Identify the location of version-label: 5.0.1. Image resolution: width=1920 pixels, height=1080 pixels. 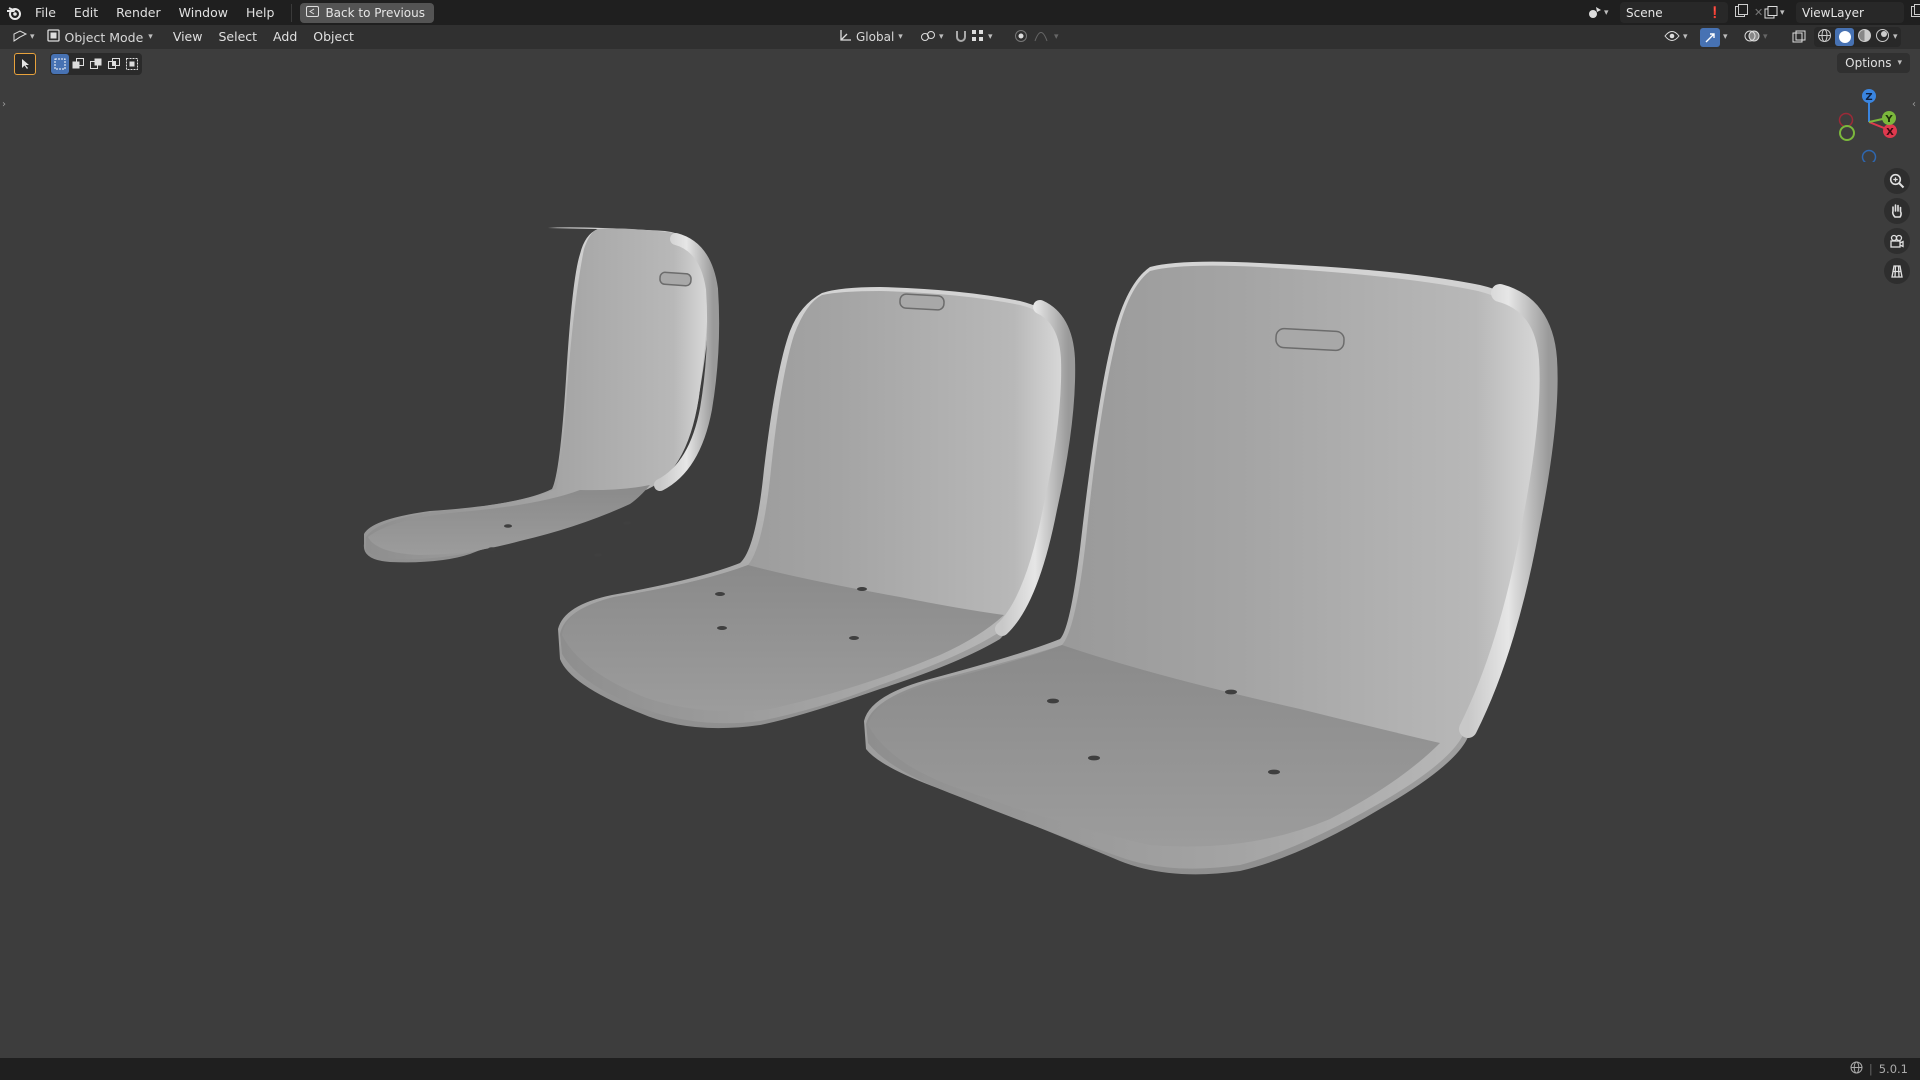
(1893, 1069).